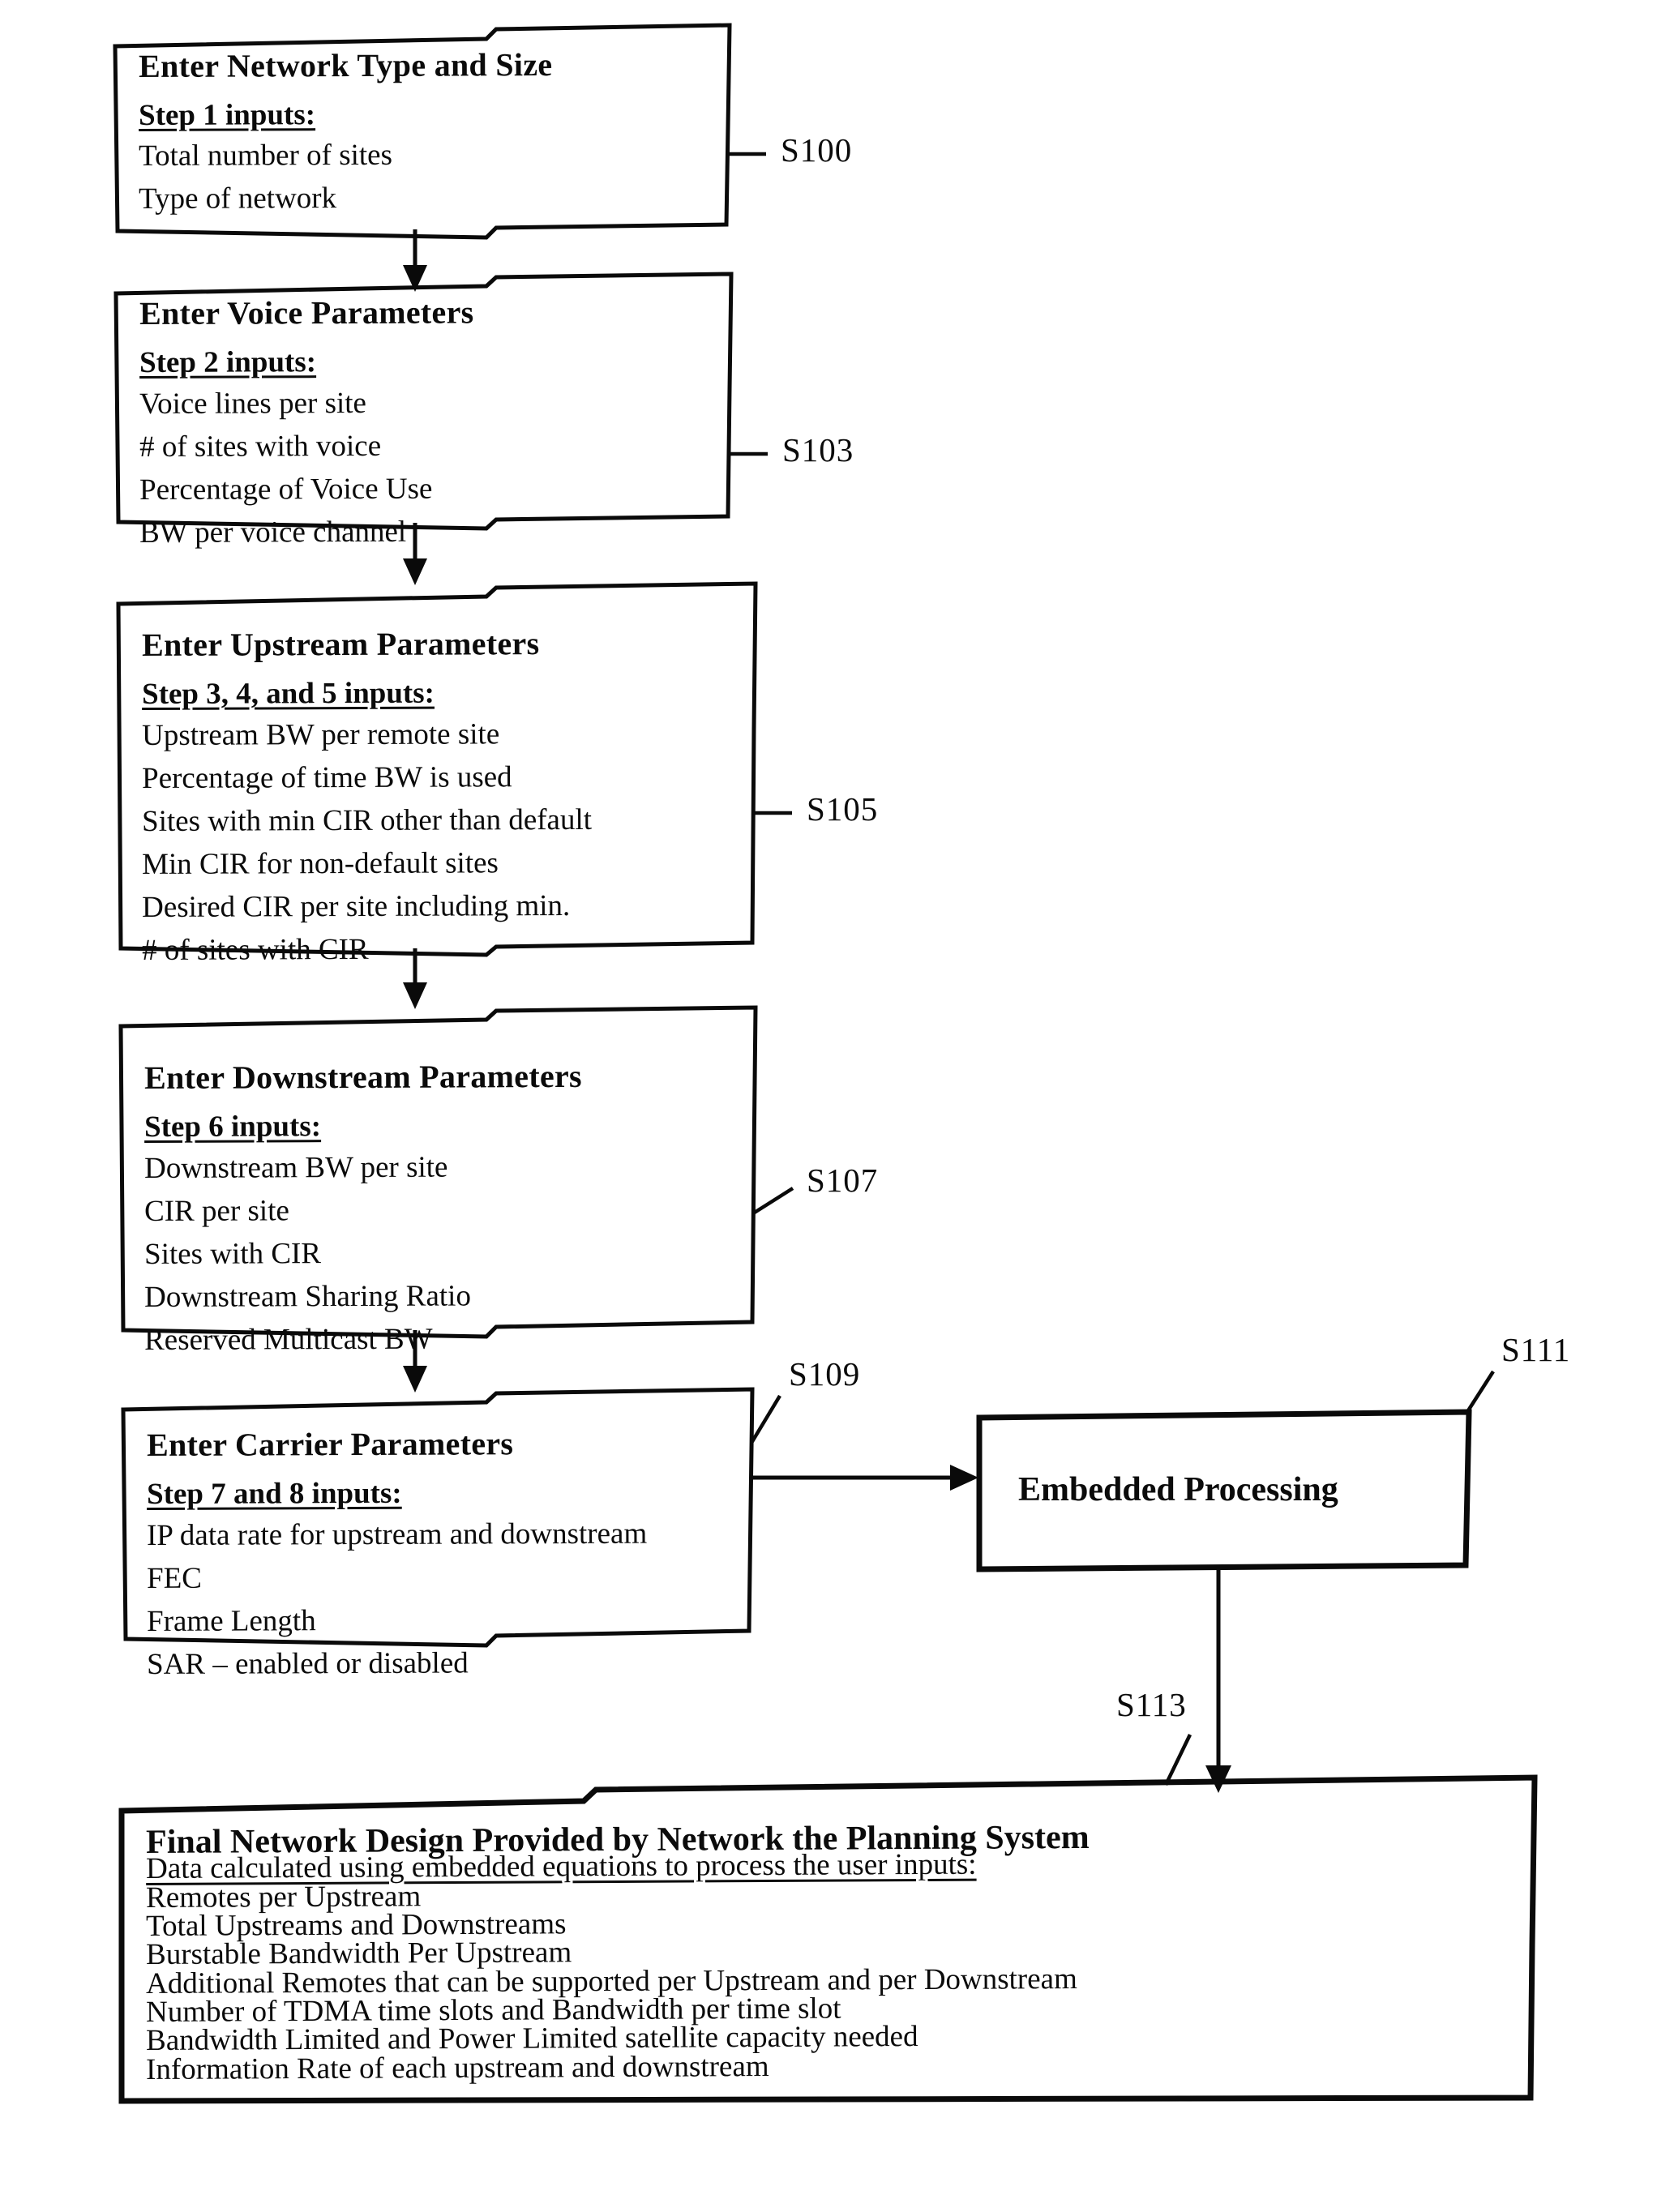 The width and height of the screenshot is (1657, 2212). What do you see at coordinates (320, 863) in the screenshot?
I see `box-item: Min CIR for non-default sites` at bounding box center [320, 863].